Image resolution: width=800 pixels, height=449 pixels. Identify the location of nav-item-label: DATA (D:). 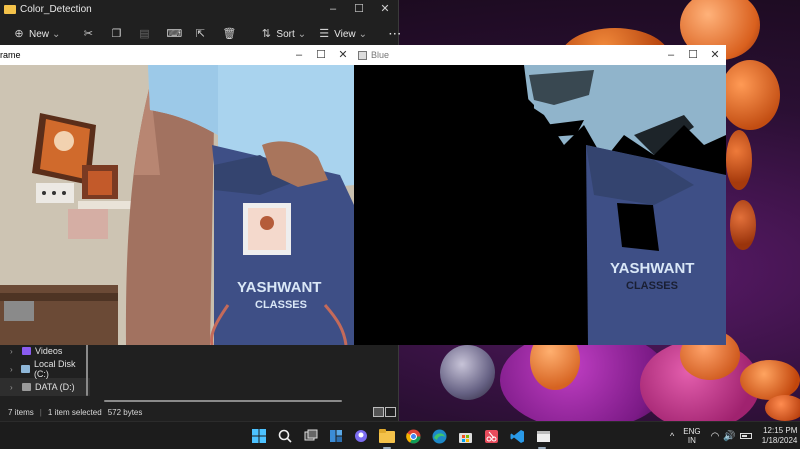
(55, 387).